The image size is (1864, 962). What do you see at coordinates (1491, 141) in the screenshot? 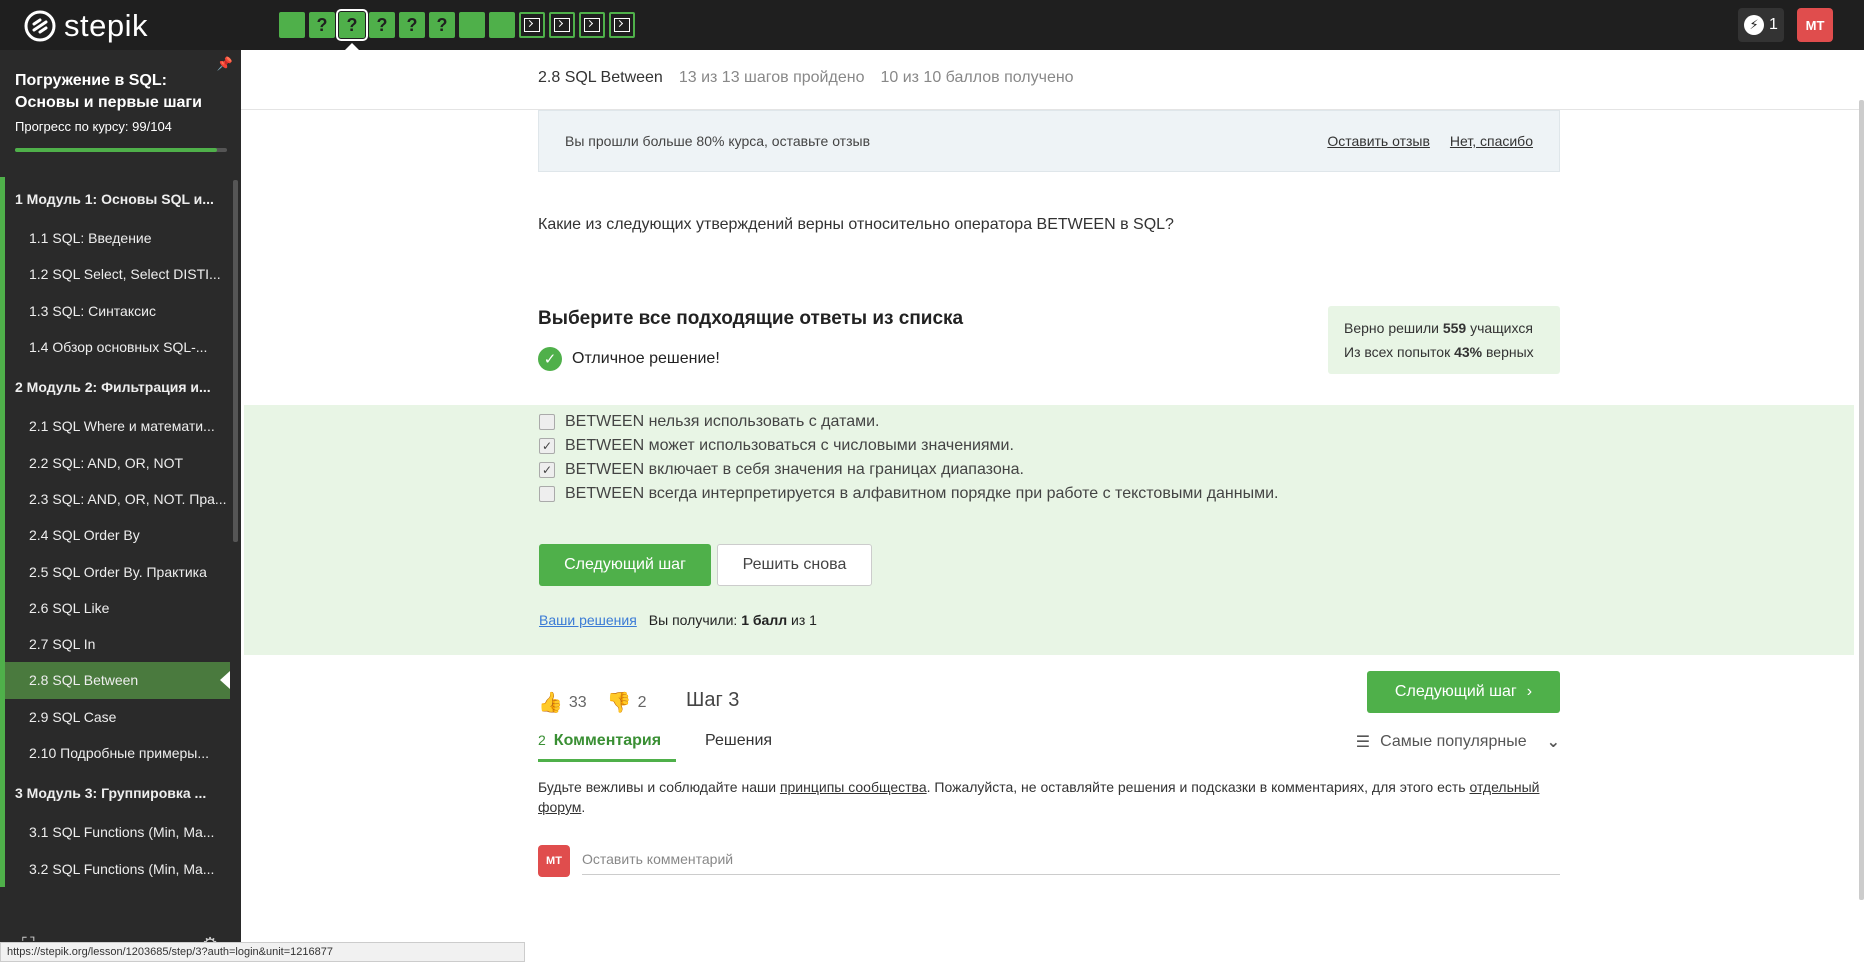
I see `no-thanks-link: Нет, спасибо` at bounding box center [1491, 141].